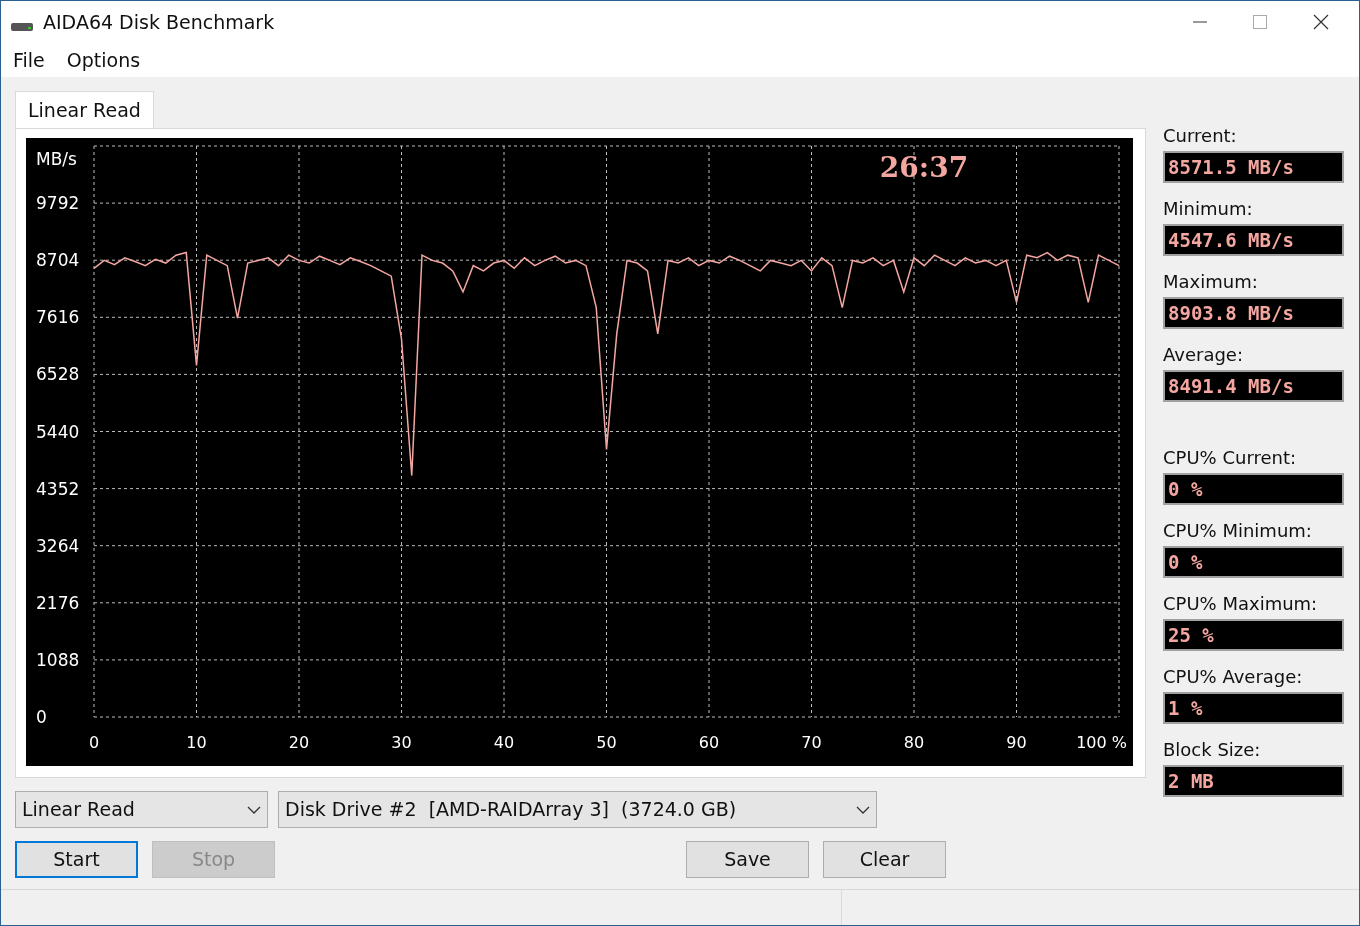  What do you see at coordinates (1253, 167) in the screenshot?
I see `stat-value: 8571.5 MB/s` at bounding box center [1253, 167].